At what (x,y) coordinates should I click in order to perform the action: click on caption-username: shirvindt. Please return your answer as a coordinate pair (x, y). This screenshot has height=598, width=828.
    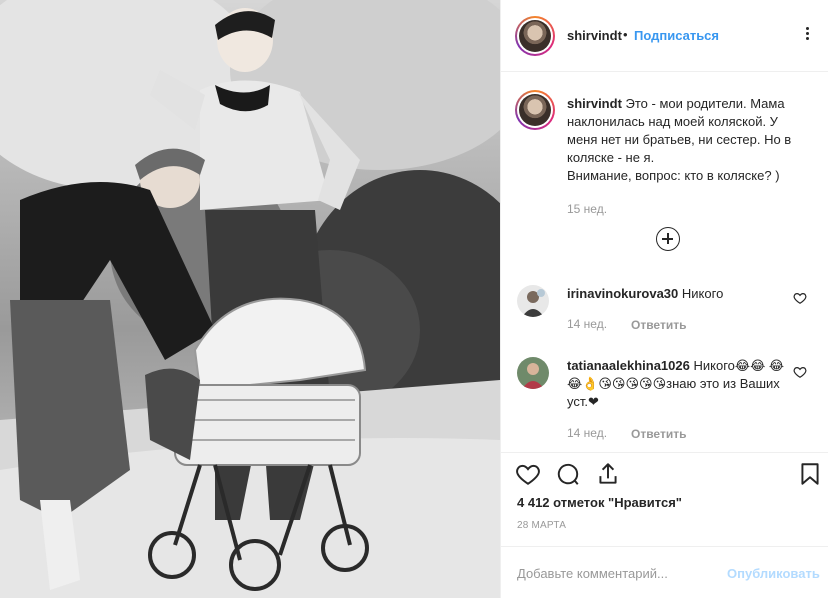
    Looking at the image, I should click on (594, 103).